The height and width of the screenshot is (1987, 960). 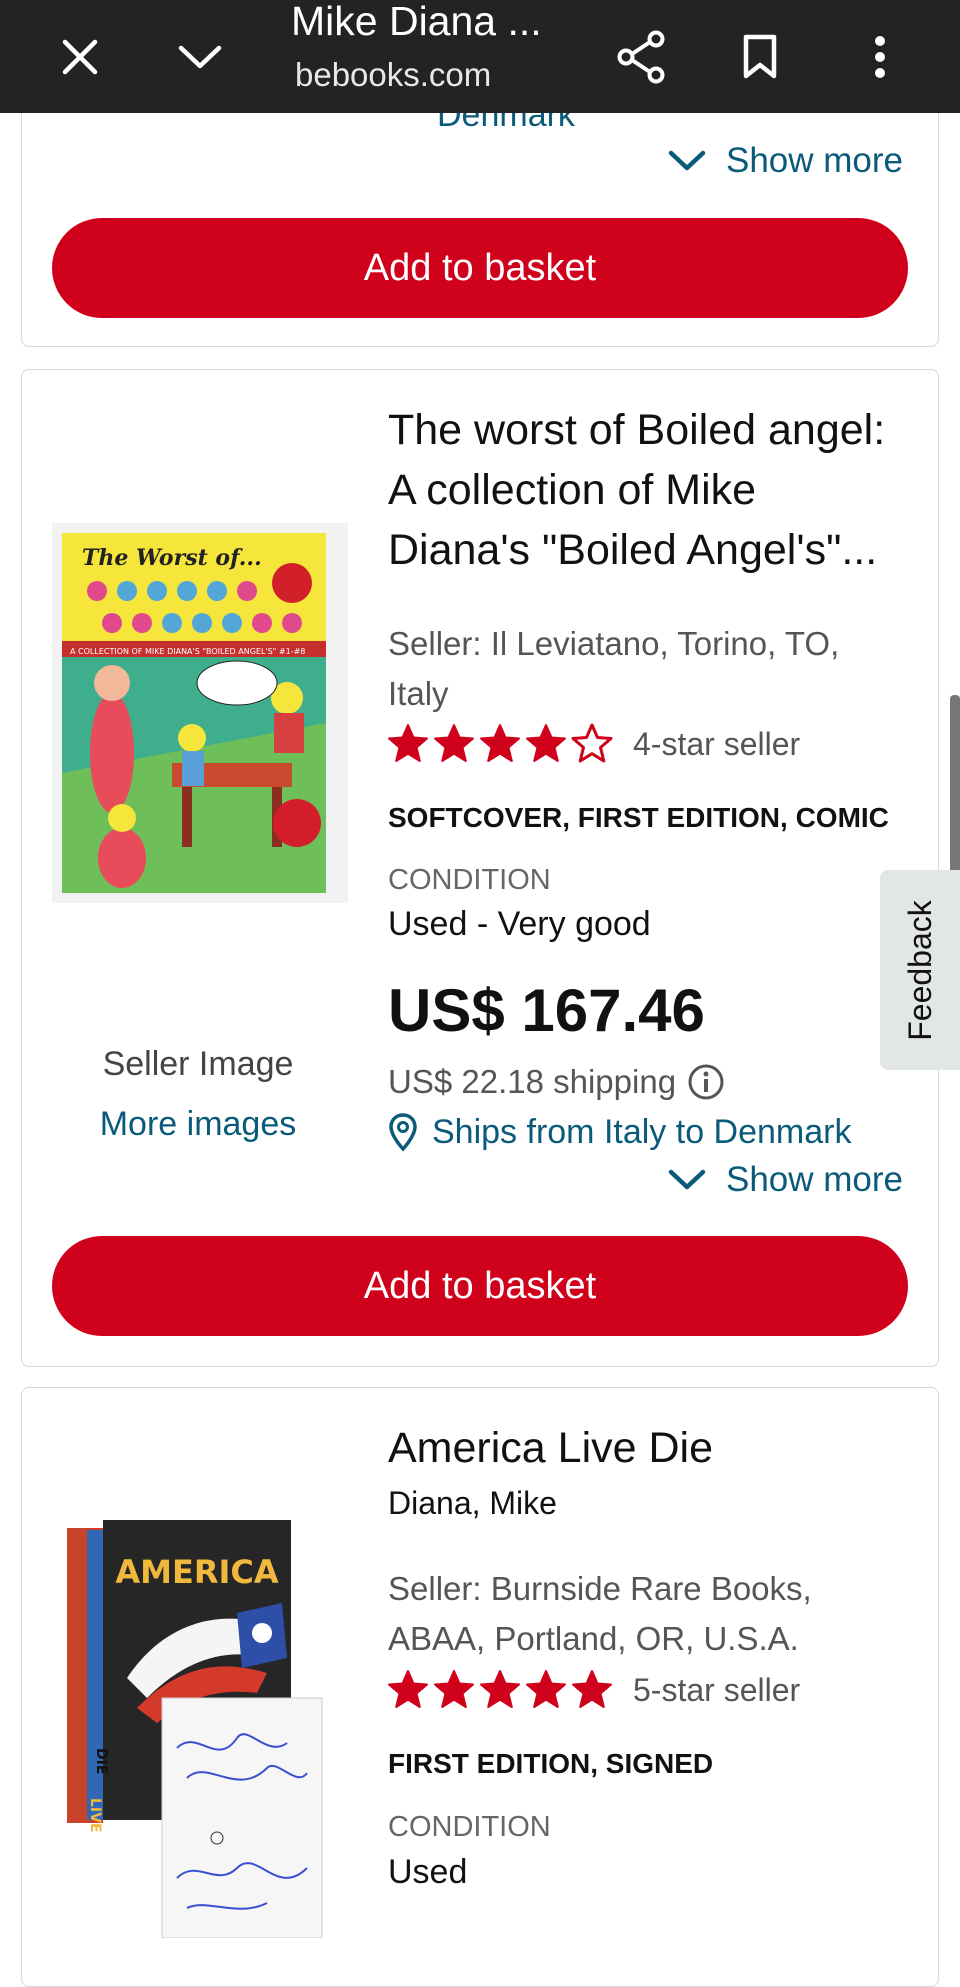 What do you see at coordinates (641, 56) in the screenshot?
I see `share-icon` at bounding box center [641, 56].